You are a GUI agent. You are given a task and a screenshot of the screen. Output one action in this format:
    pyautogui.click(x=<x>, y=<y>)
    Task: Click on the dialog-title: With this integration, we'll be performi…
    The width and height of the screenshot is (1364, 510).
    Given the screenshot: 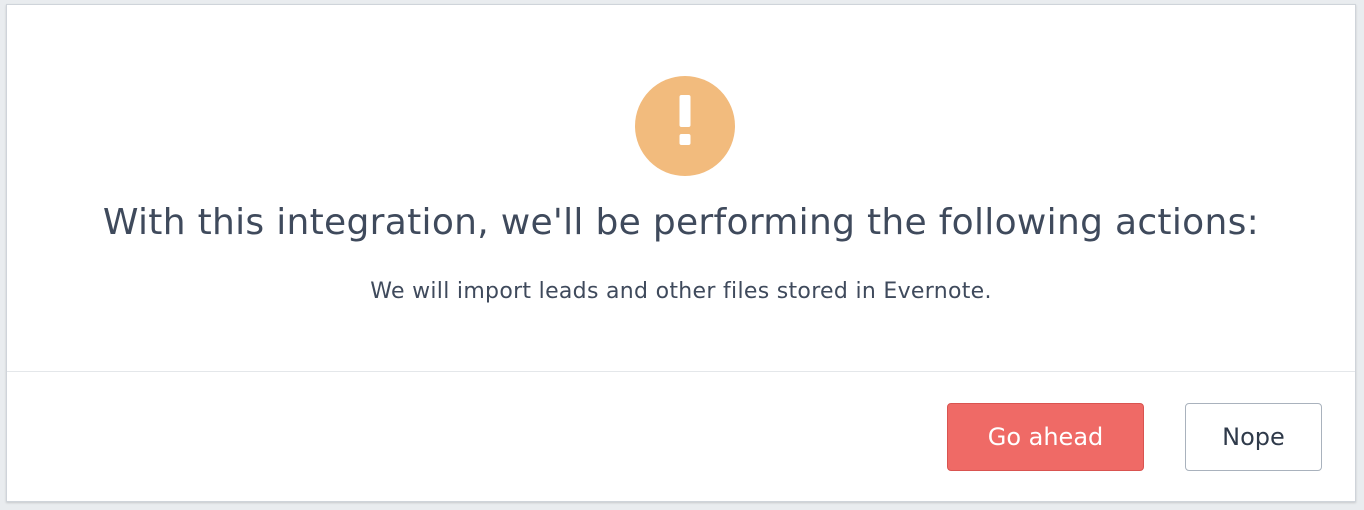 What is the action you would take?
    pyautogui.click(x=681, y=222)
    